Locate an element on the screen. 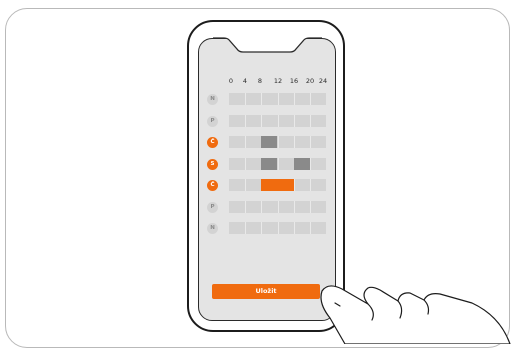  hand-illustration is located at coordinates (415, 314).